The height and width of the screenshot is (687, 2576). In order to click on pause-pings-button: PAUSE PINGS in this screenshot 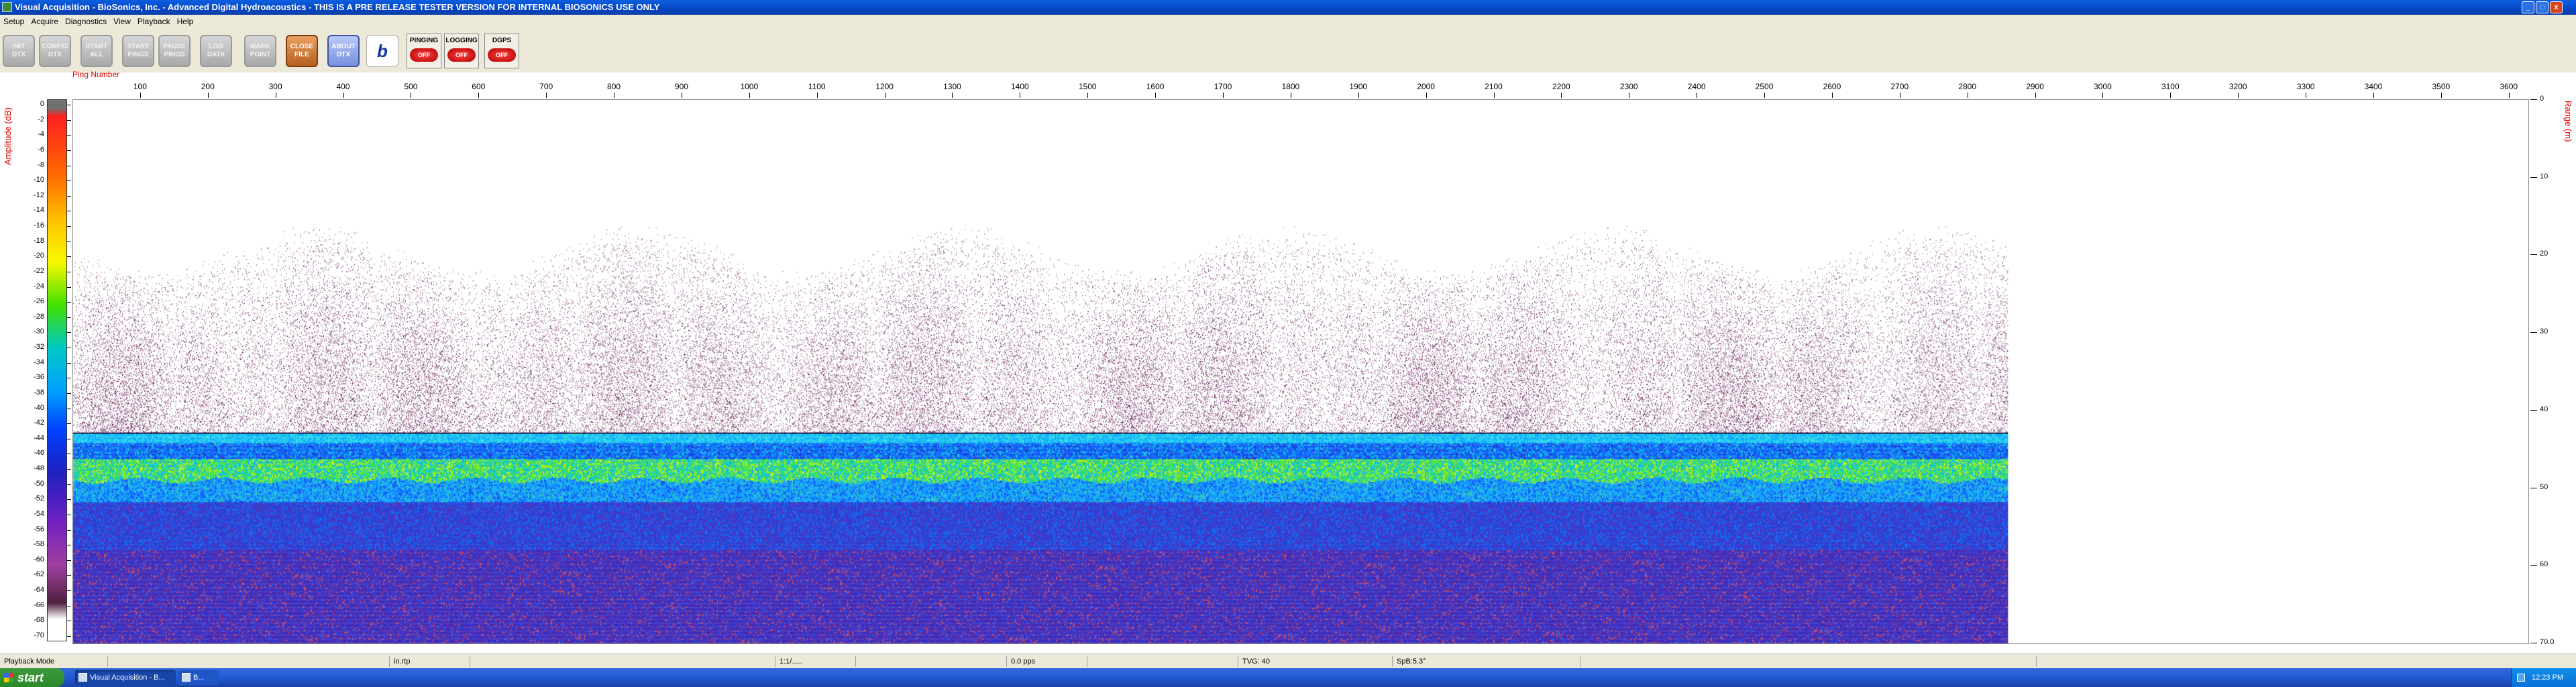, I will do `click(174, 51)`.